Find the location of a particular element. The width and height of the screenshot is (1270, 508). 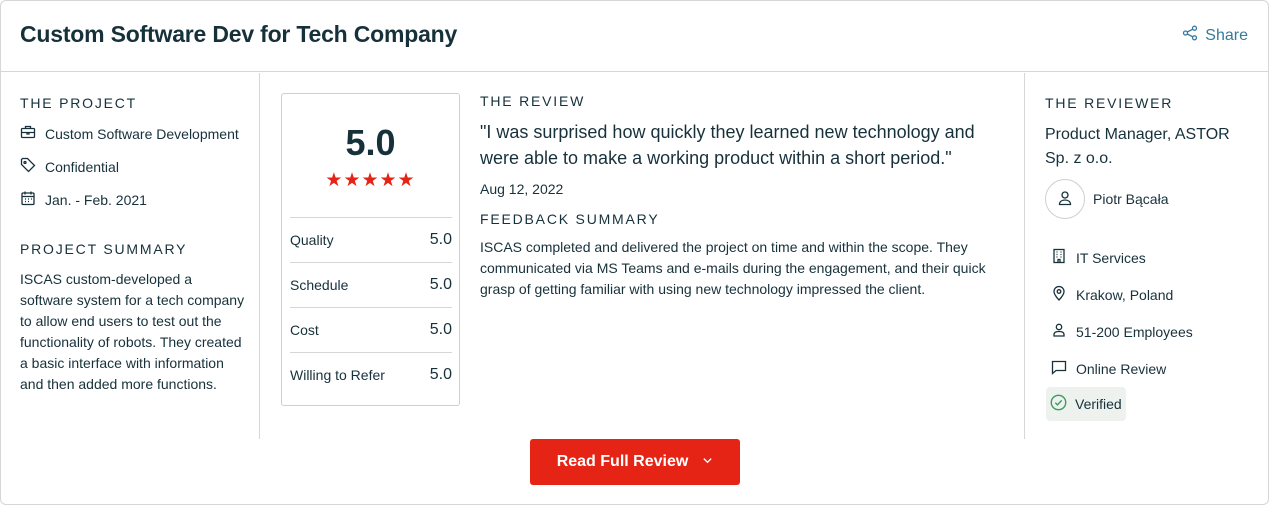

read-full-review-button: Read Full Review is located at coordinates (635, 462).